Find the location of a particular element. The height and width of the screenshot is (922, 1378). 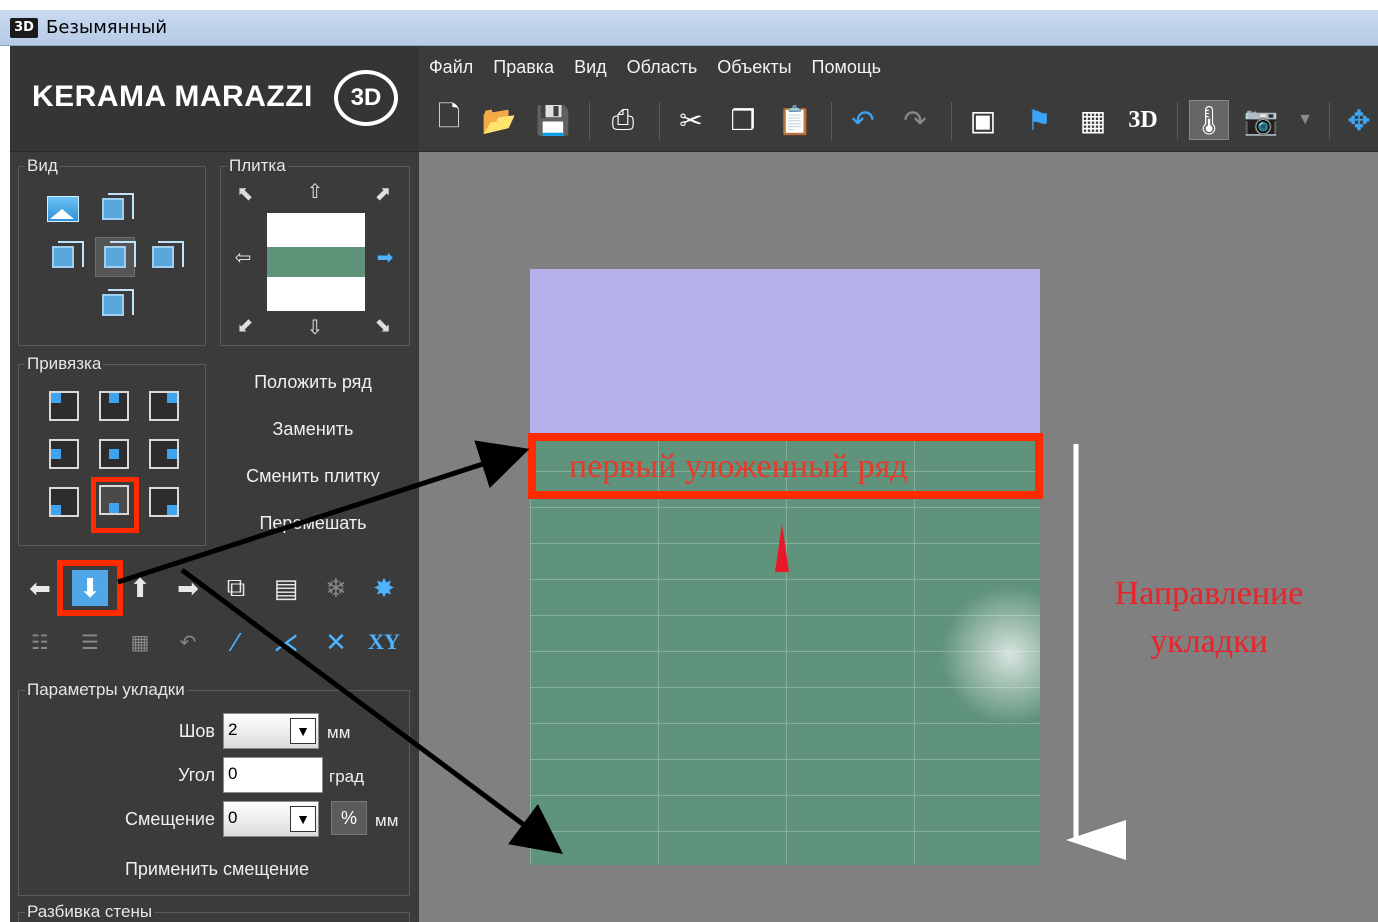

view-group: Вид is located at coordinates (112, 251).